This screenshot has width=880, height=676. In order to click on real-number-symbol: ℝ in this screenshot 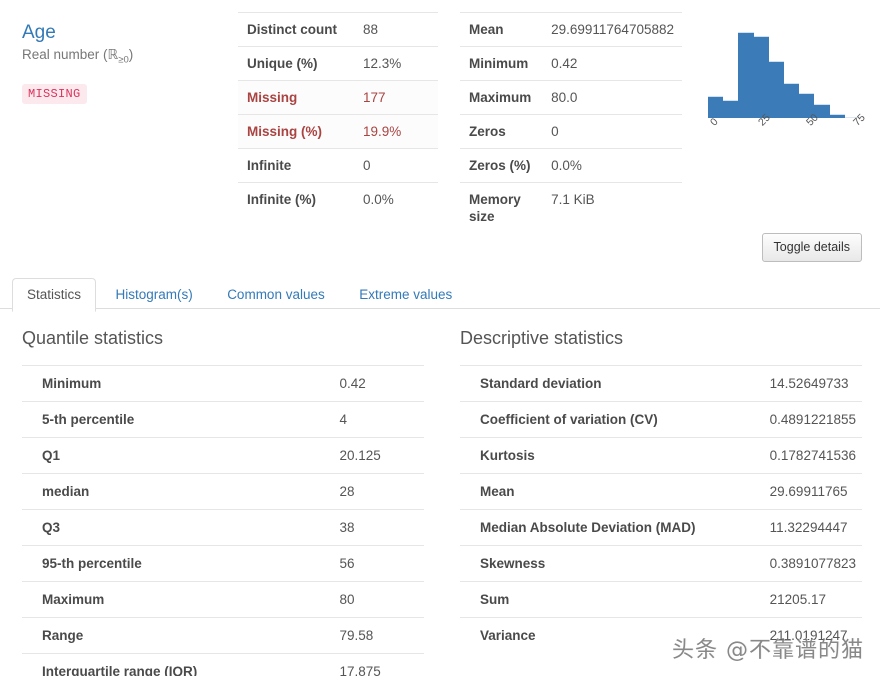, I will do `click(113, 54)`.